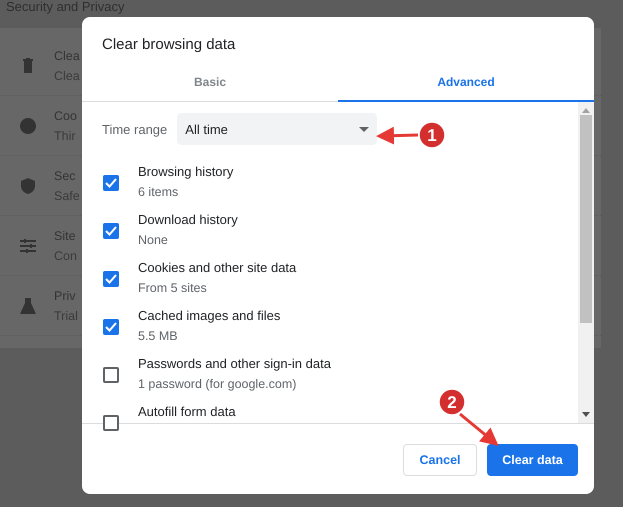  What do you see at coordinates (158, 336) in the screenshot?
I see `option-detail: 5.5 MB` at bounding box center [158, 336].